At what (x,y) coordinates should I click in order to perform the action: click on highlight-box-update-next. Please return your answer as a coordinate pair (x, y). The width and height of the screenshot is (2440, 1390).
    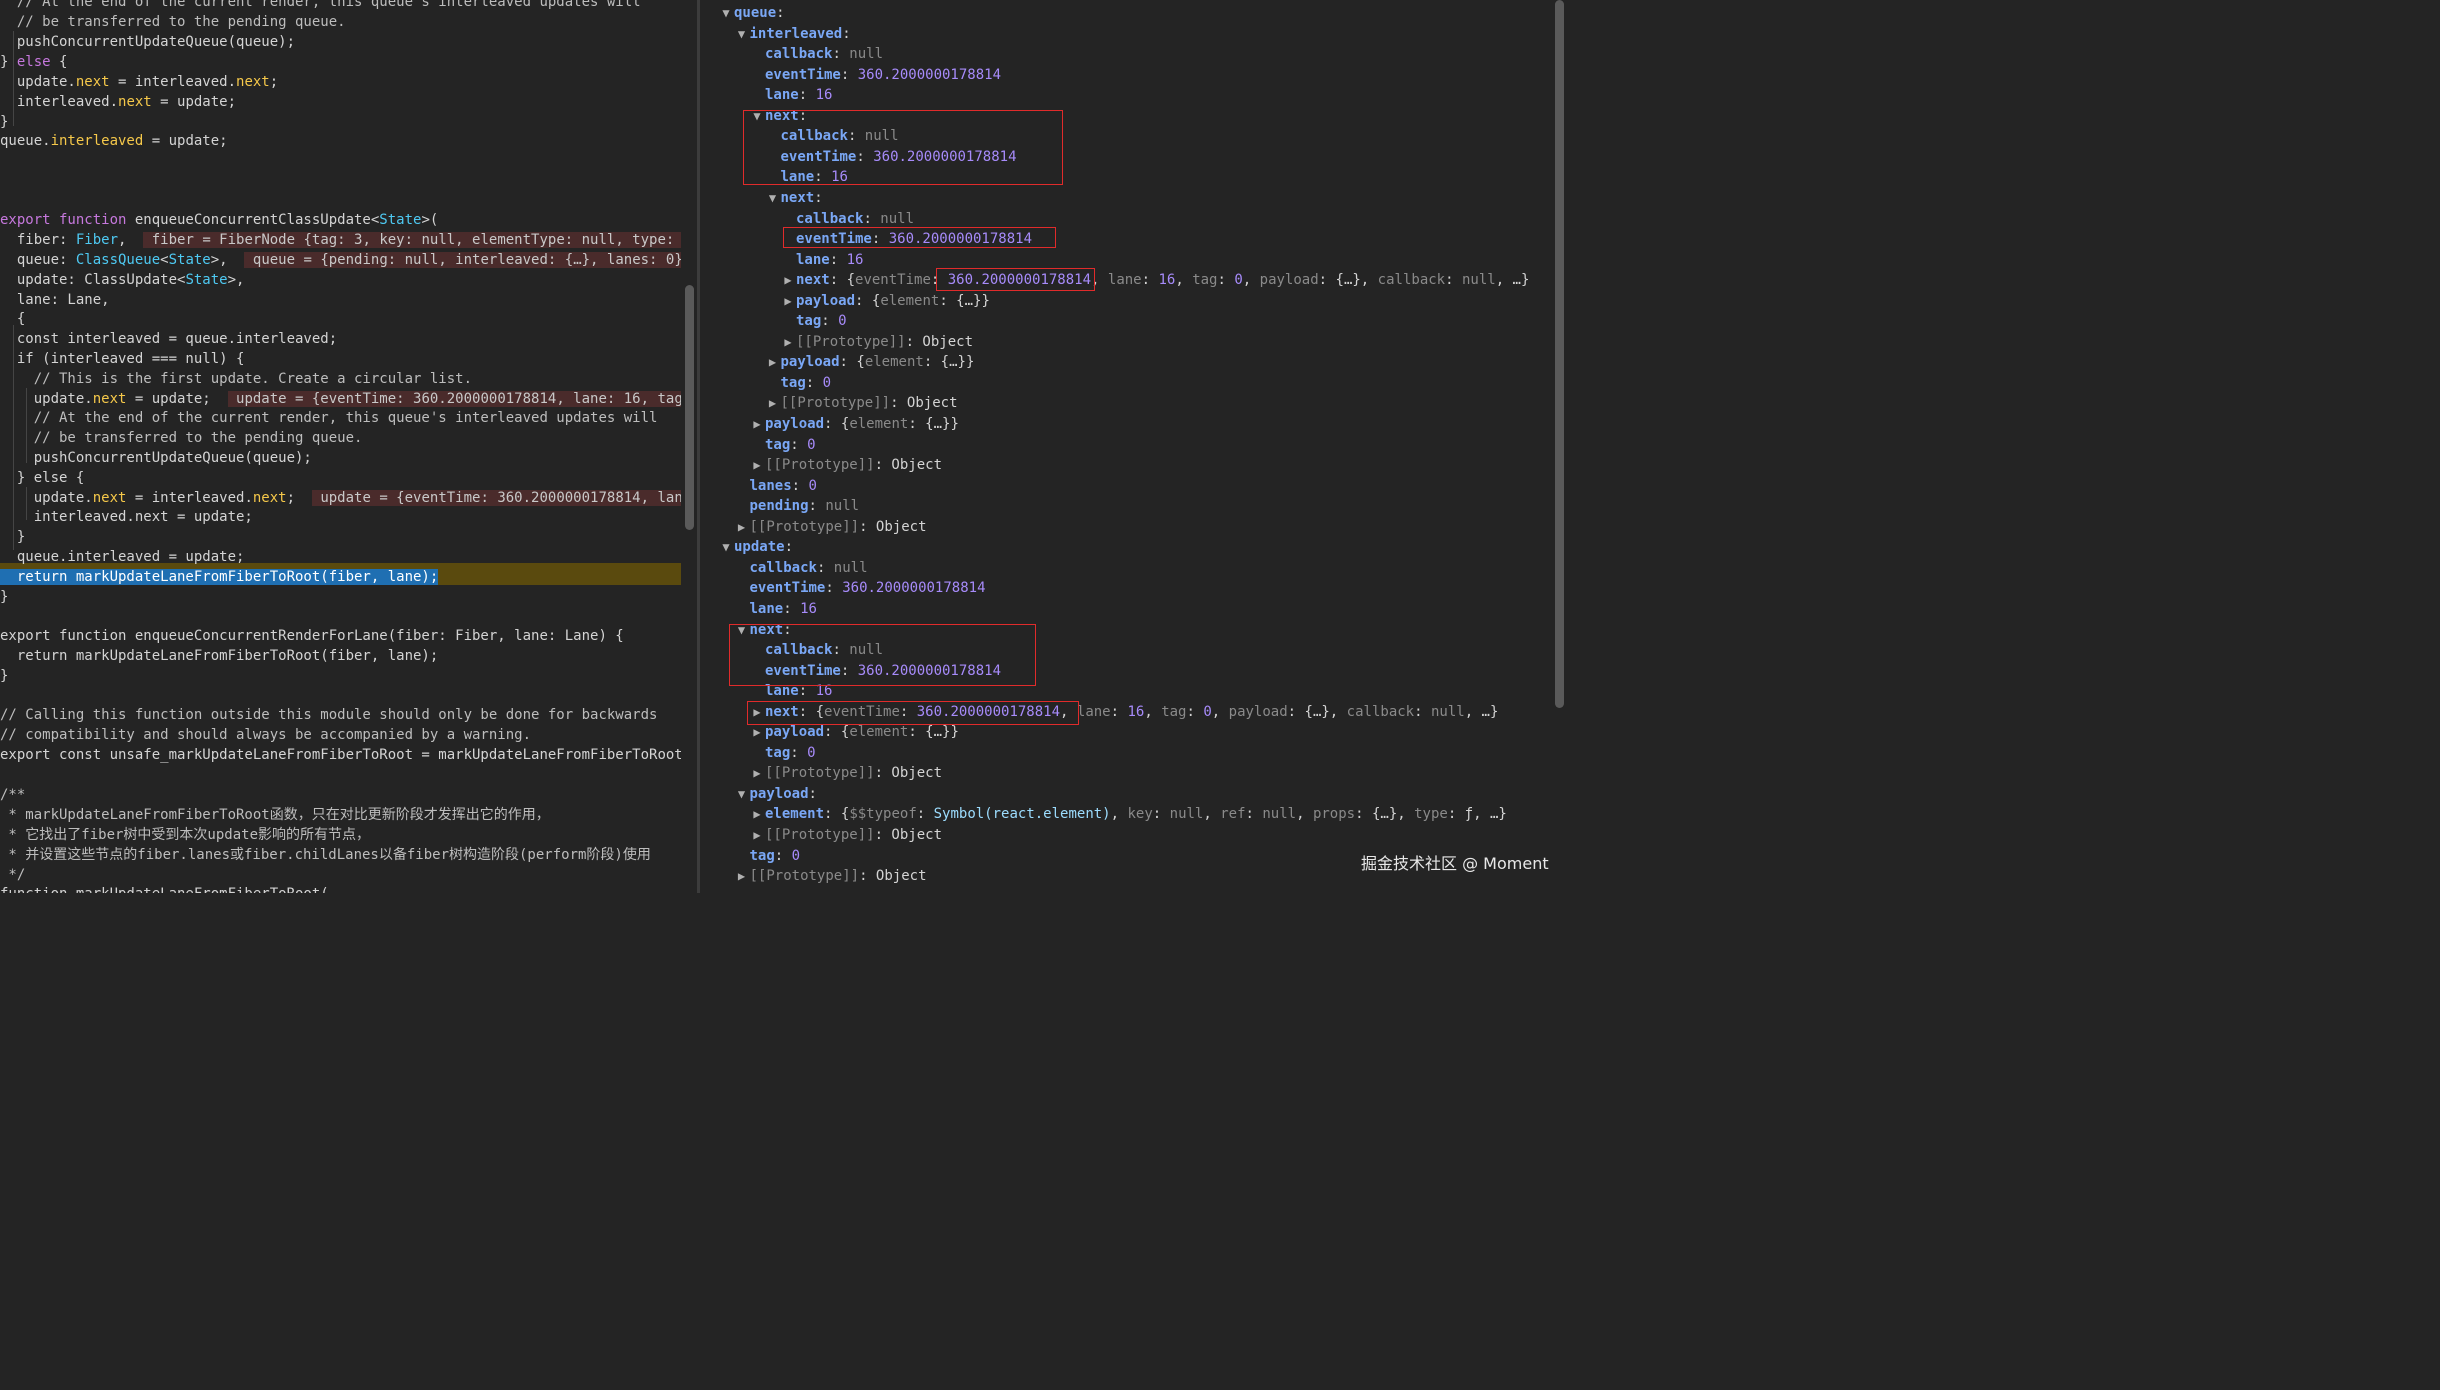
    Looking at the image, I should click on (882, 655).